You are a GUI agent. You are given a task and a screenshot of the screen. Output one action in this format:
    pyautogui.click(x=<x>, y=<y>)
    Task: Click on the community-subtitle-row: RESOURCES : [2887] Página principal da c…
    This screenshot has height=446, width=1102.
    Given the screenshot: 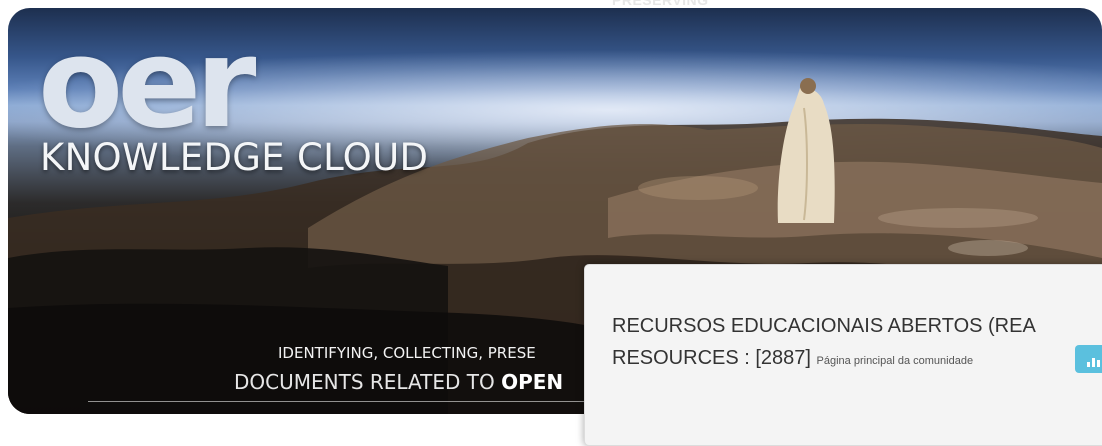 What is the action you would take?
    pyautogui.click(x=792, y=358)
    